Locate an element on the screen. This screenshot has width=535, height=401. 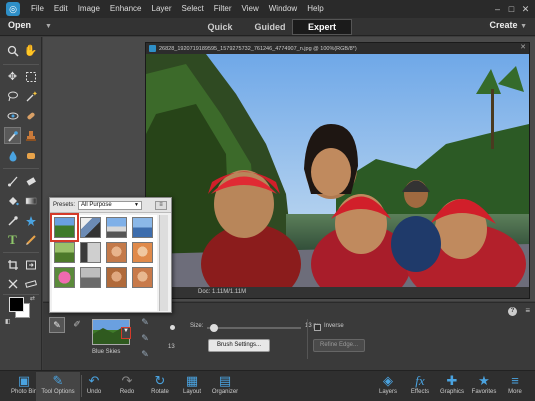
custom-shape-tool-icon is located at coordinates (30, 220).